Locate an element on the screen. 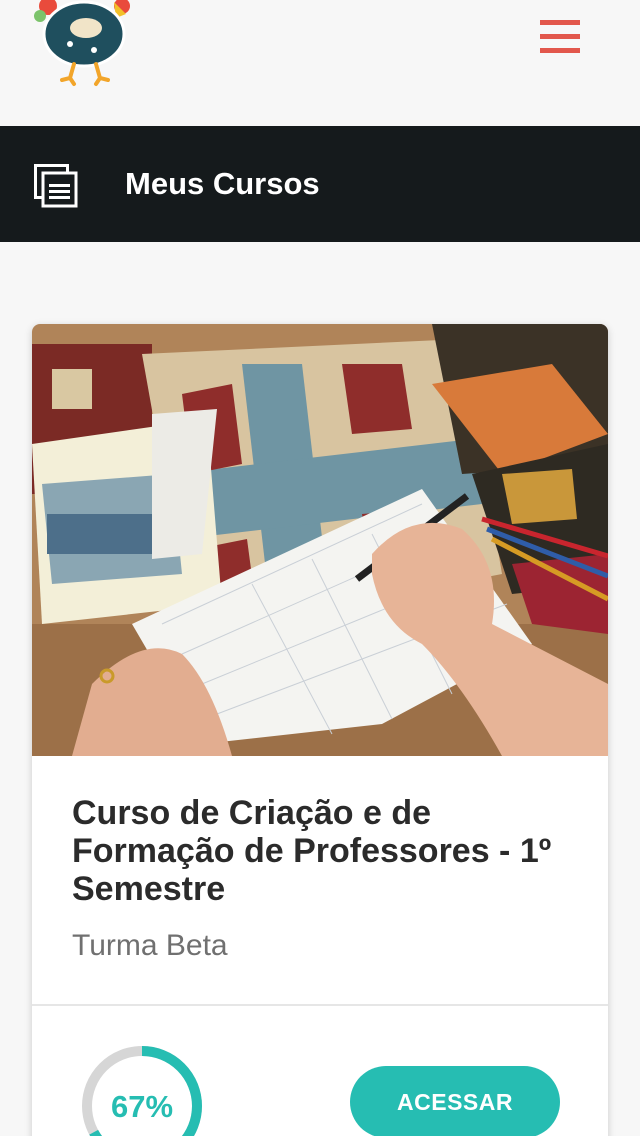 The height and width of the screenshot is (1136, 640). progress-percent-label: 67% is located at coordinates (142, 1106).